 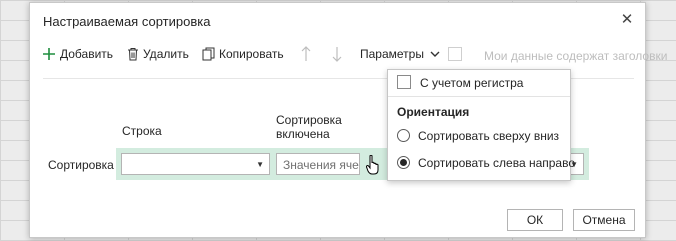 What do you see at coordinates (403, 162) in the screenshot?
I see `radio-left-to-right` at bounding box center [403, 162].